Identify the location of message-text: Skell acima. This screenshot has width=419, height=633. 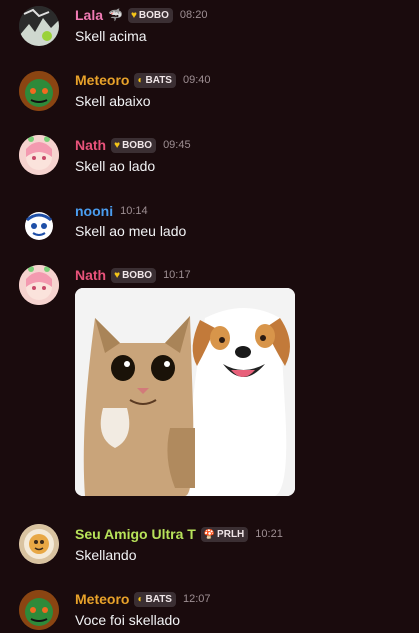
(111, 36).